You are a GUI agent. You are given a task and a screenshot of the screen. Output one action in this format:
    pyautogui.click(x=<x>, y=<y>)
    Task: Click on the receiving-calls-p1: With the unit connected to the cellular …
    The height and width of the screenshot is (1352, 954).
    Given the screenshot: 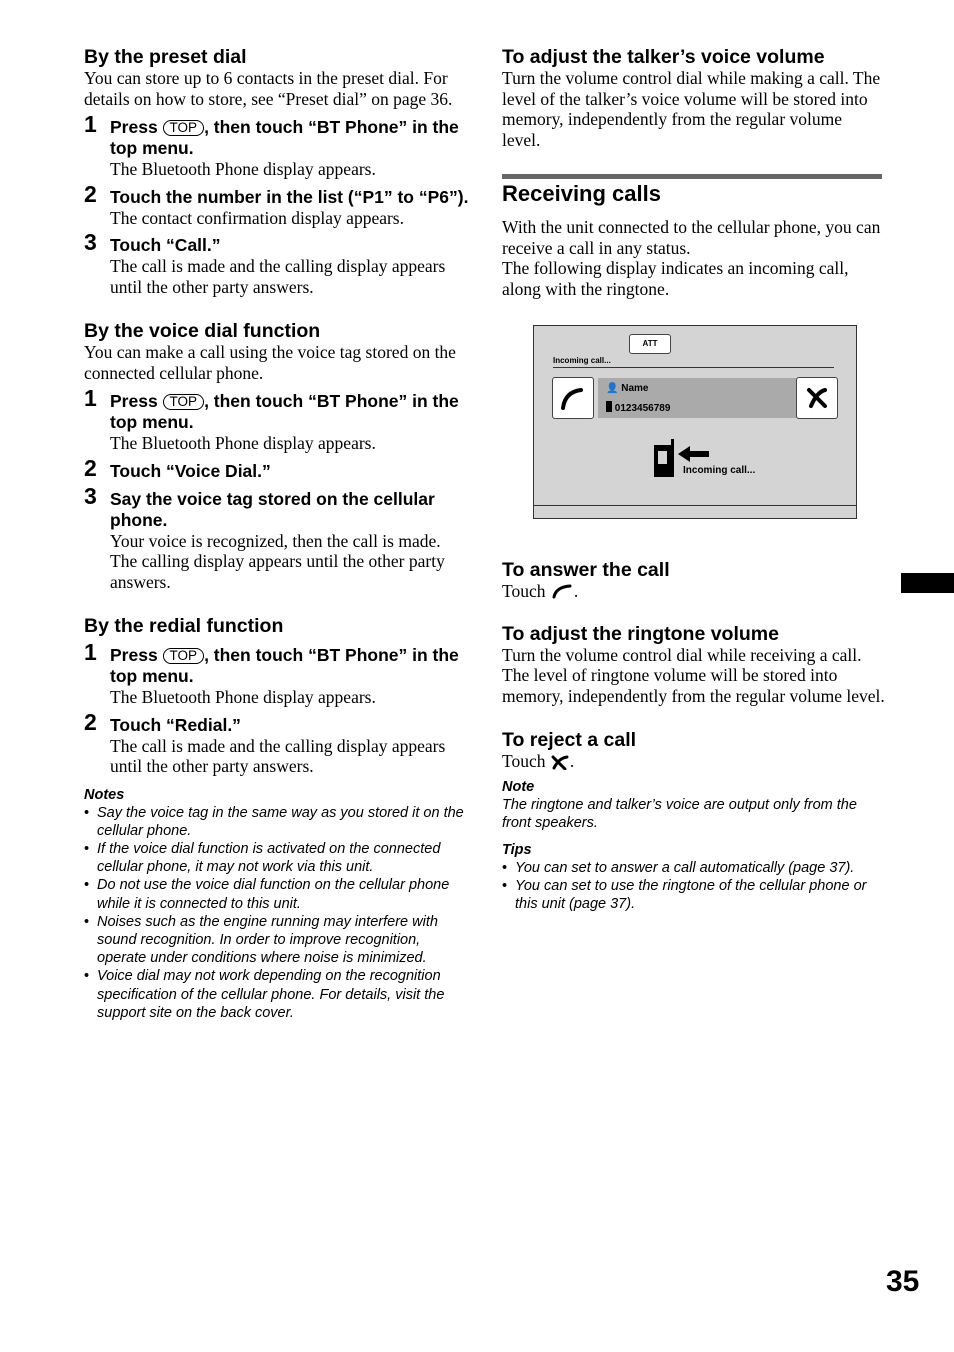 What is the action you would take?
    pyautogui.click(x=691, y=237)
    